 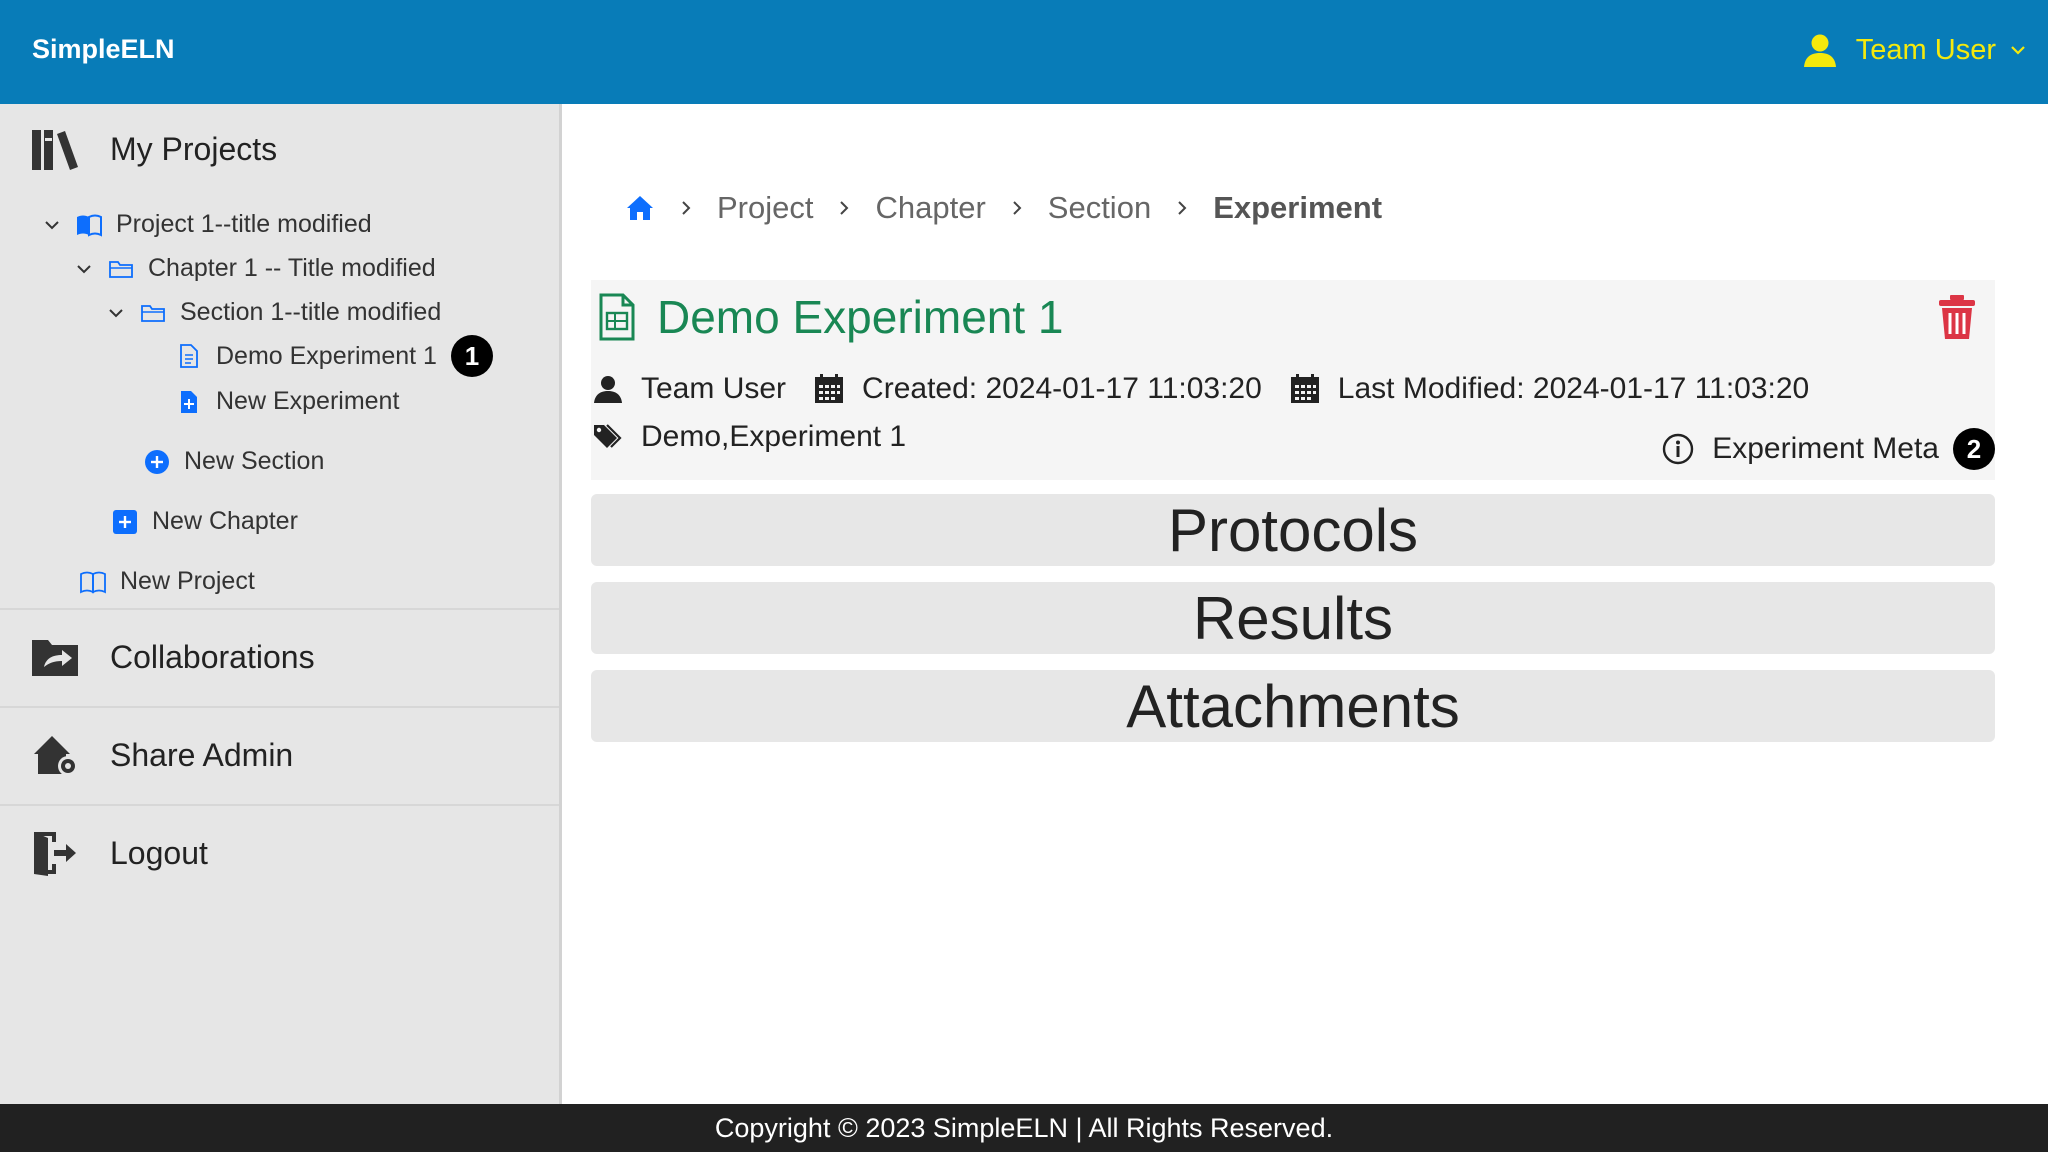 What do you see at coordinates (765, 208) in the screenshot?
I see `breadcrumb-project: Project` at bounding box center [765, 208].